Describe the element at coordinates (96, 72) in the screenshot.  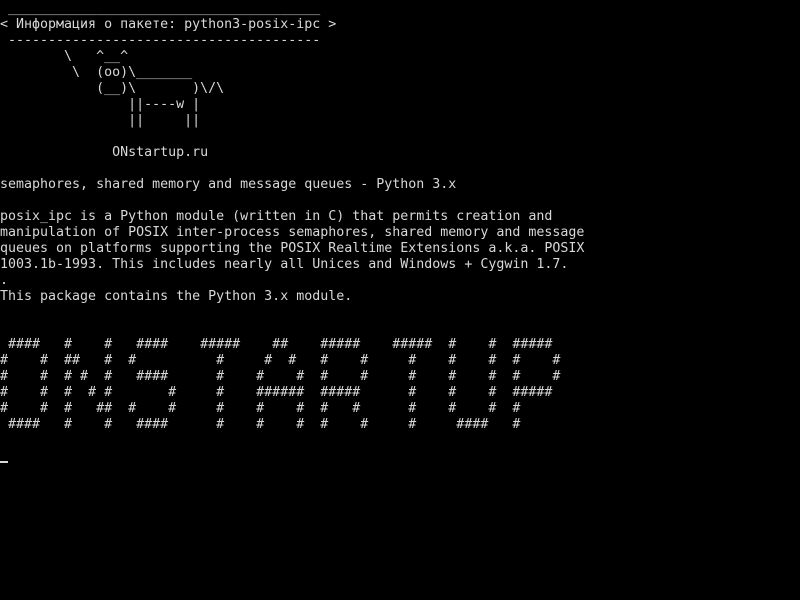
I see `cow-art-line: \ (oo)\_______` at that location.